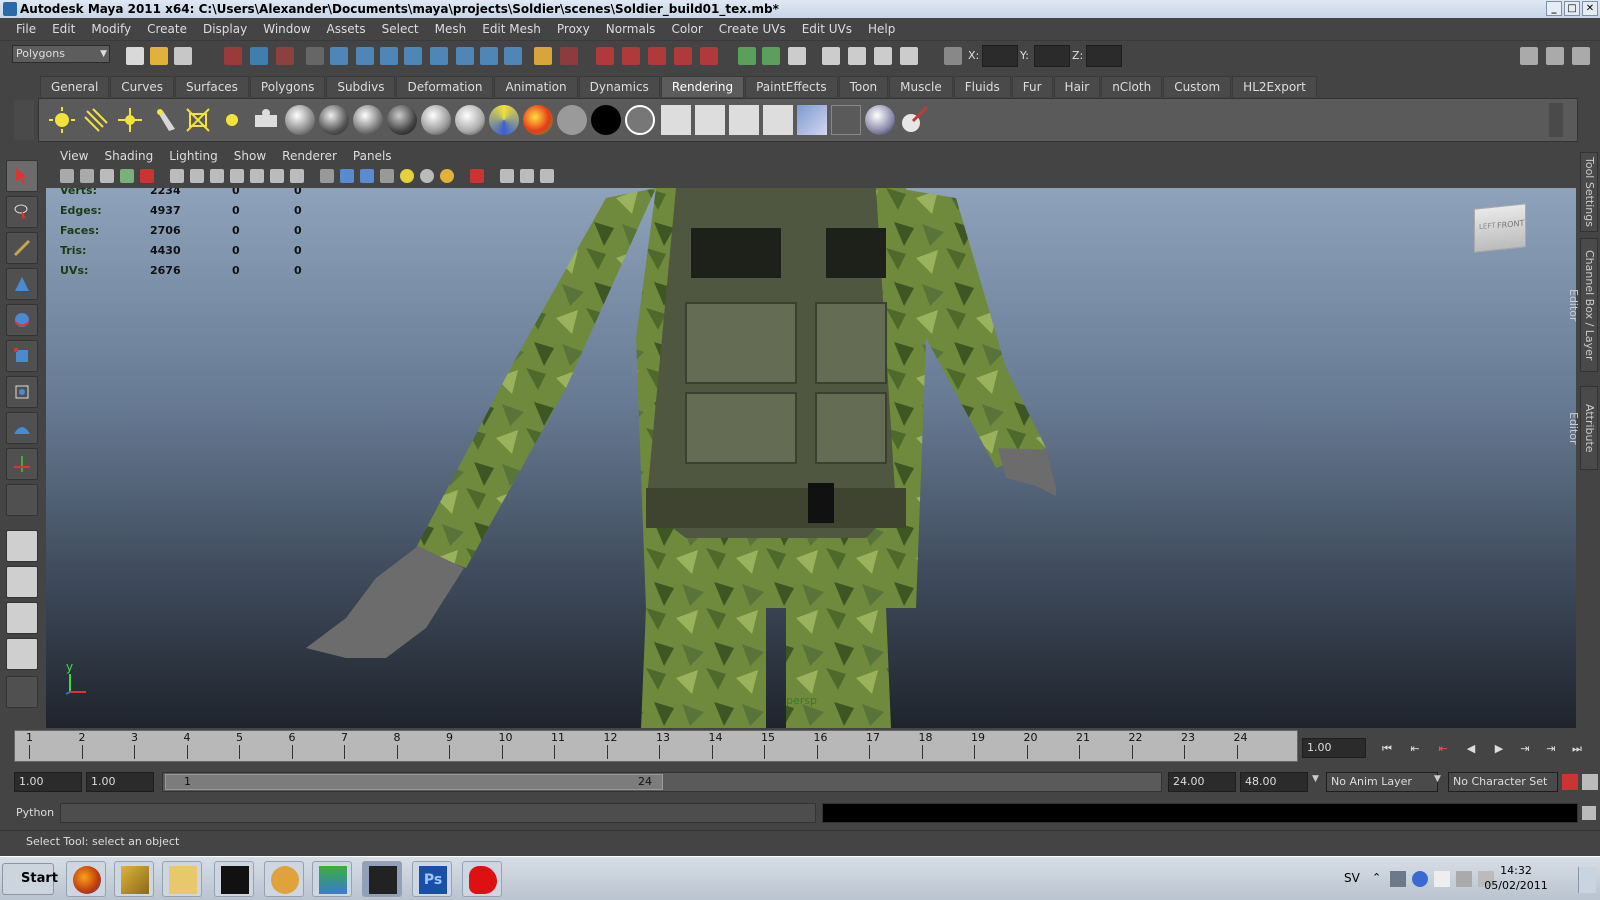 The image size is (1600, 900). I want to click on snap-curve-icon, so click(631, 56).